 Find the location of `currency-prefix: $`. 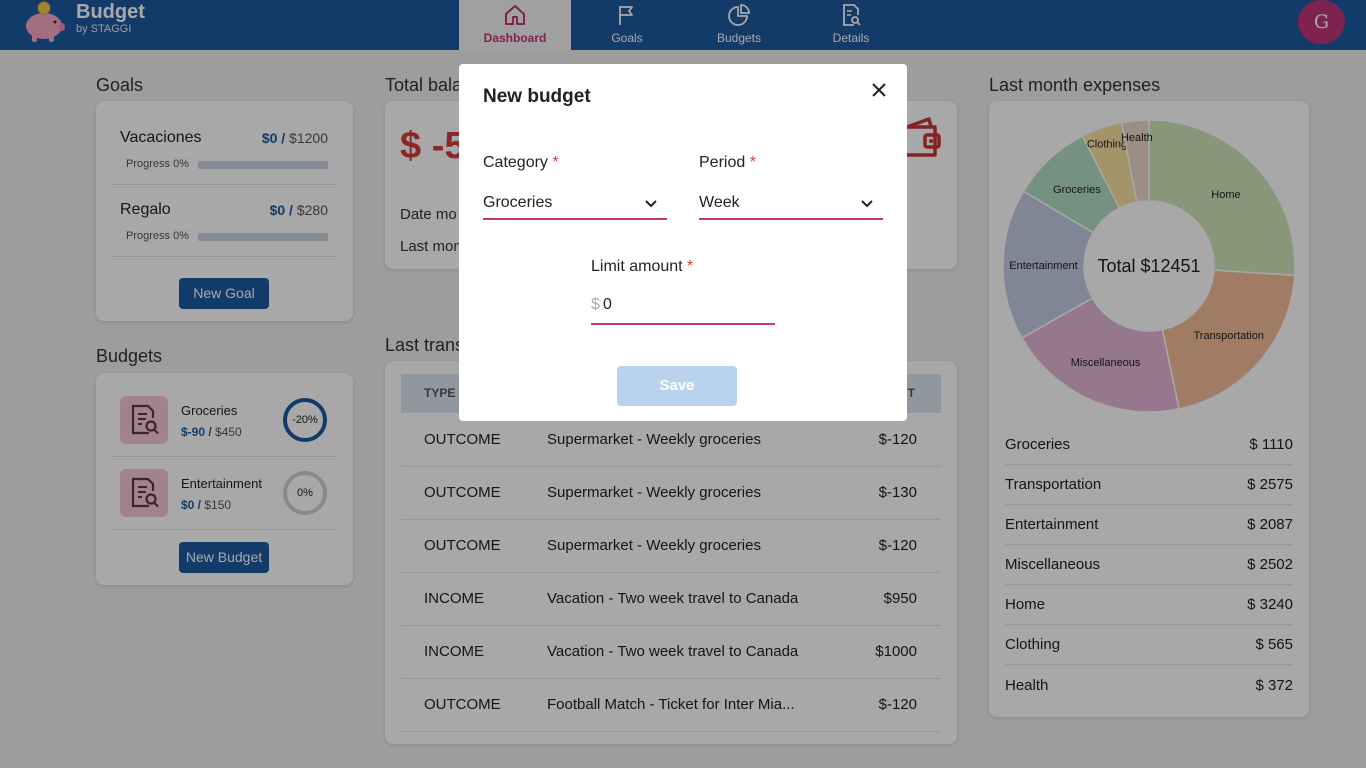

currency-prefix: $ is located at coordinates (595, 304).